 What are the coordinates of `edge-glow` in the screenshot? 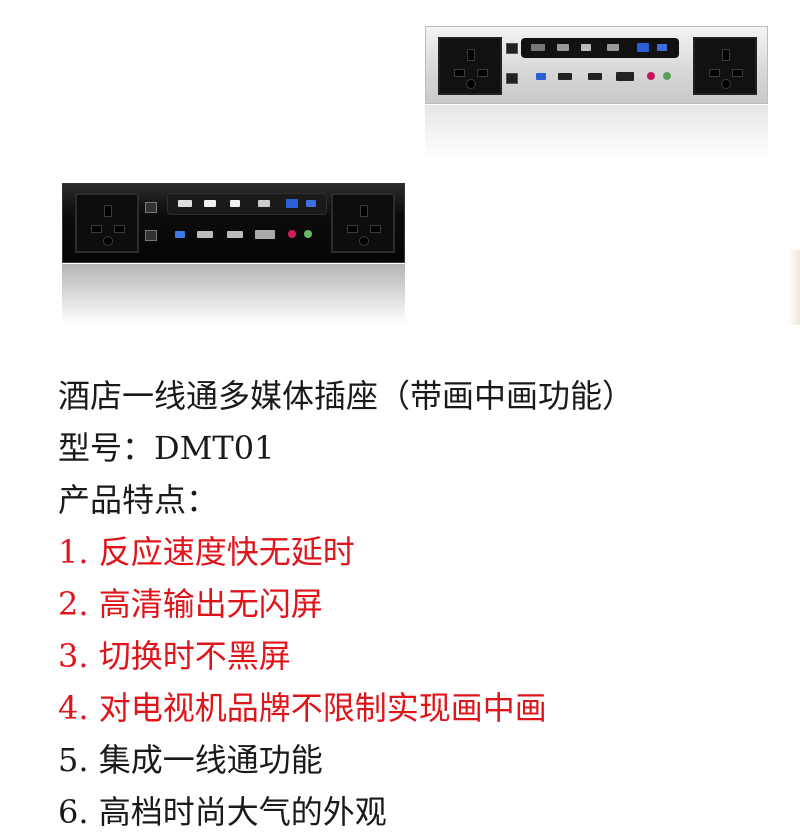 It's located at (794, 287).